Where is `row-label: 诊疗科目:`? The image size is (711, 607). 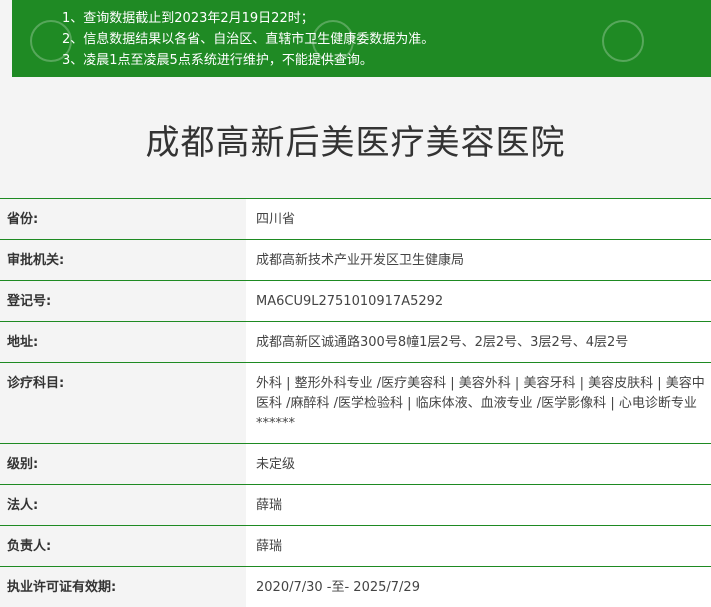 row-label: 诊疗科目: is located at coordinates (123, 403).